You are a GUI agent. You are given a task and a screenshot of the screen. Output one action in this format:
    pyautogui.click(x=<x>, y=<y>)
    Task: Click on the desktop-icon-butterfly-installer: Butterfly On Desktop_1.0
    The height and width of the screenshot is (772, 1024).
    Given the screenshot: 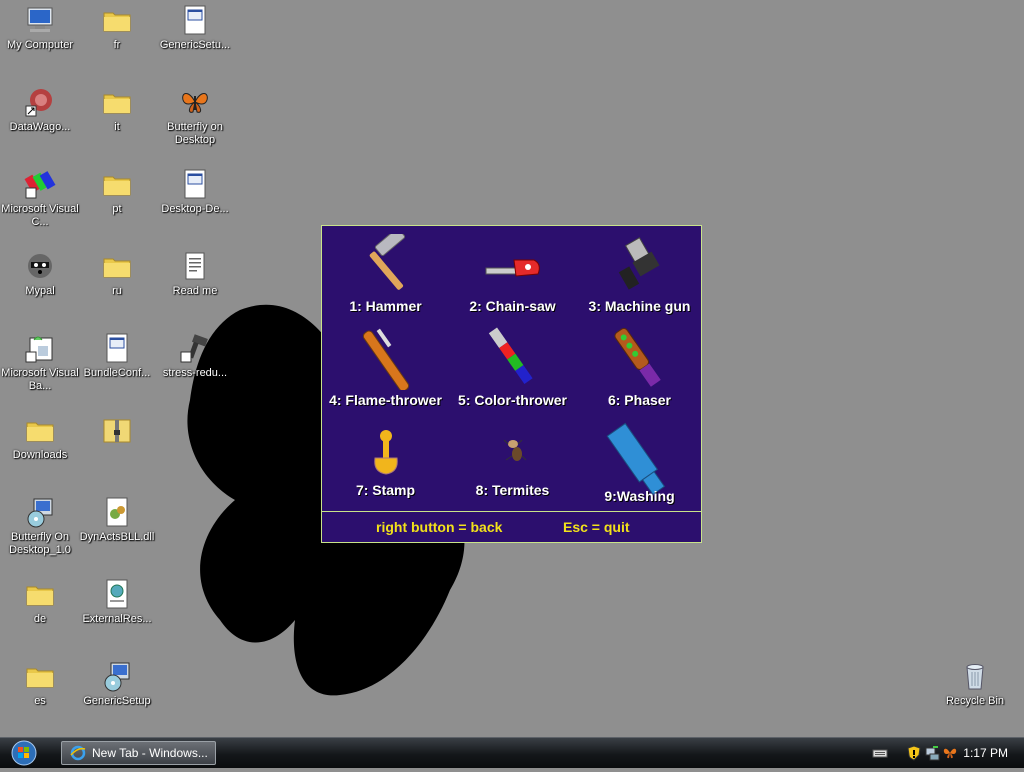 What is the action you would take?
    pyautogui.click(x=40, y=525)
    